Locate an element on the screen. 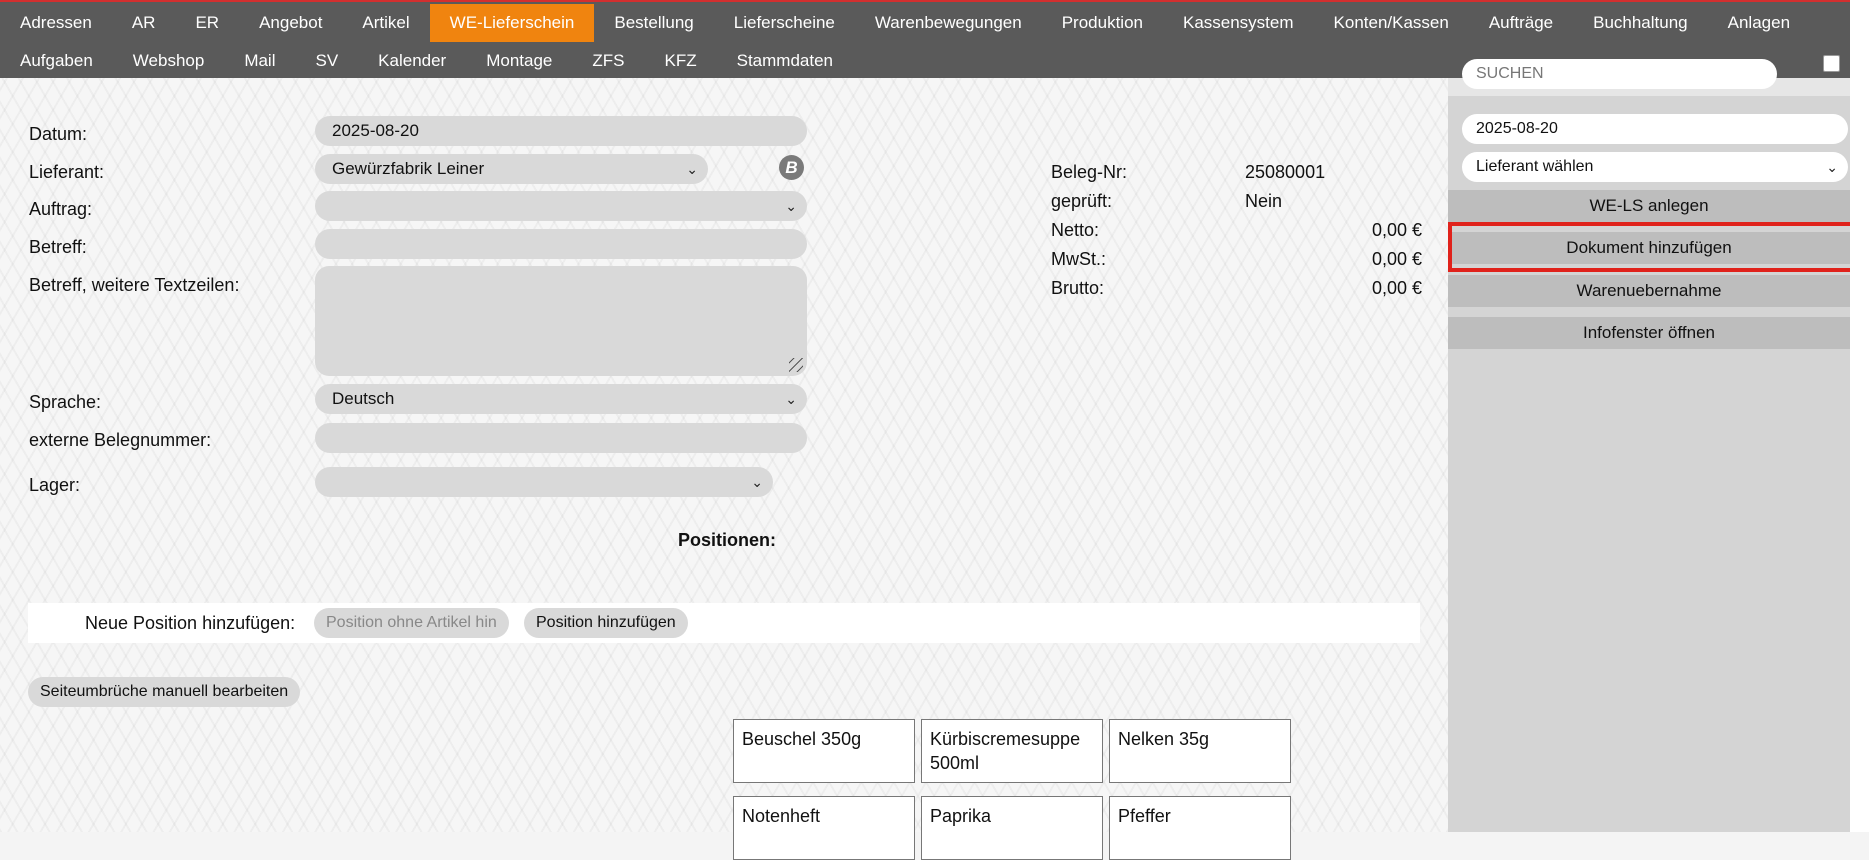  nav-item: KFZ is located at coordinates (681, 61).